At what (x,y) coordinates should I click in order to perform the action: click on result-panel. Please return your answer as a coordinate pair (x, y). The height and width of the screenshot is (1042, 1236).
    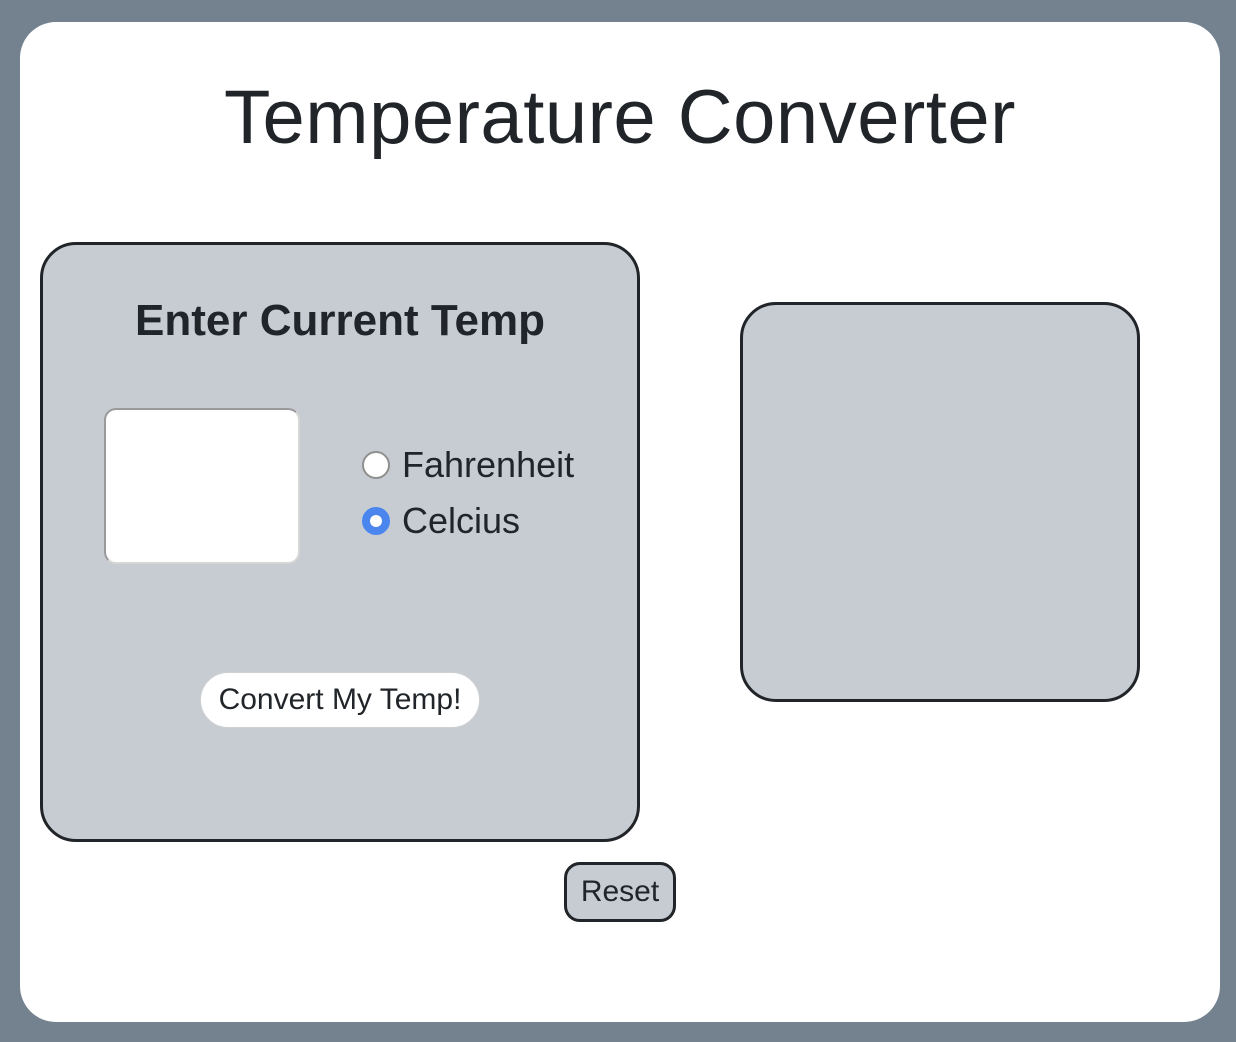
    Looking at the image, I should click on (940, 502).